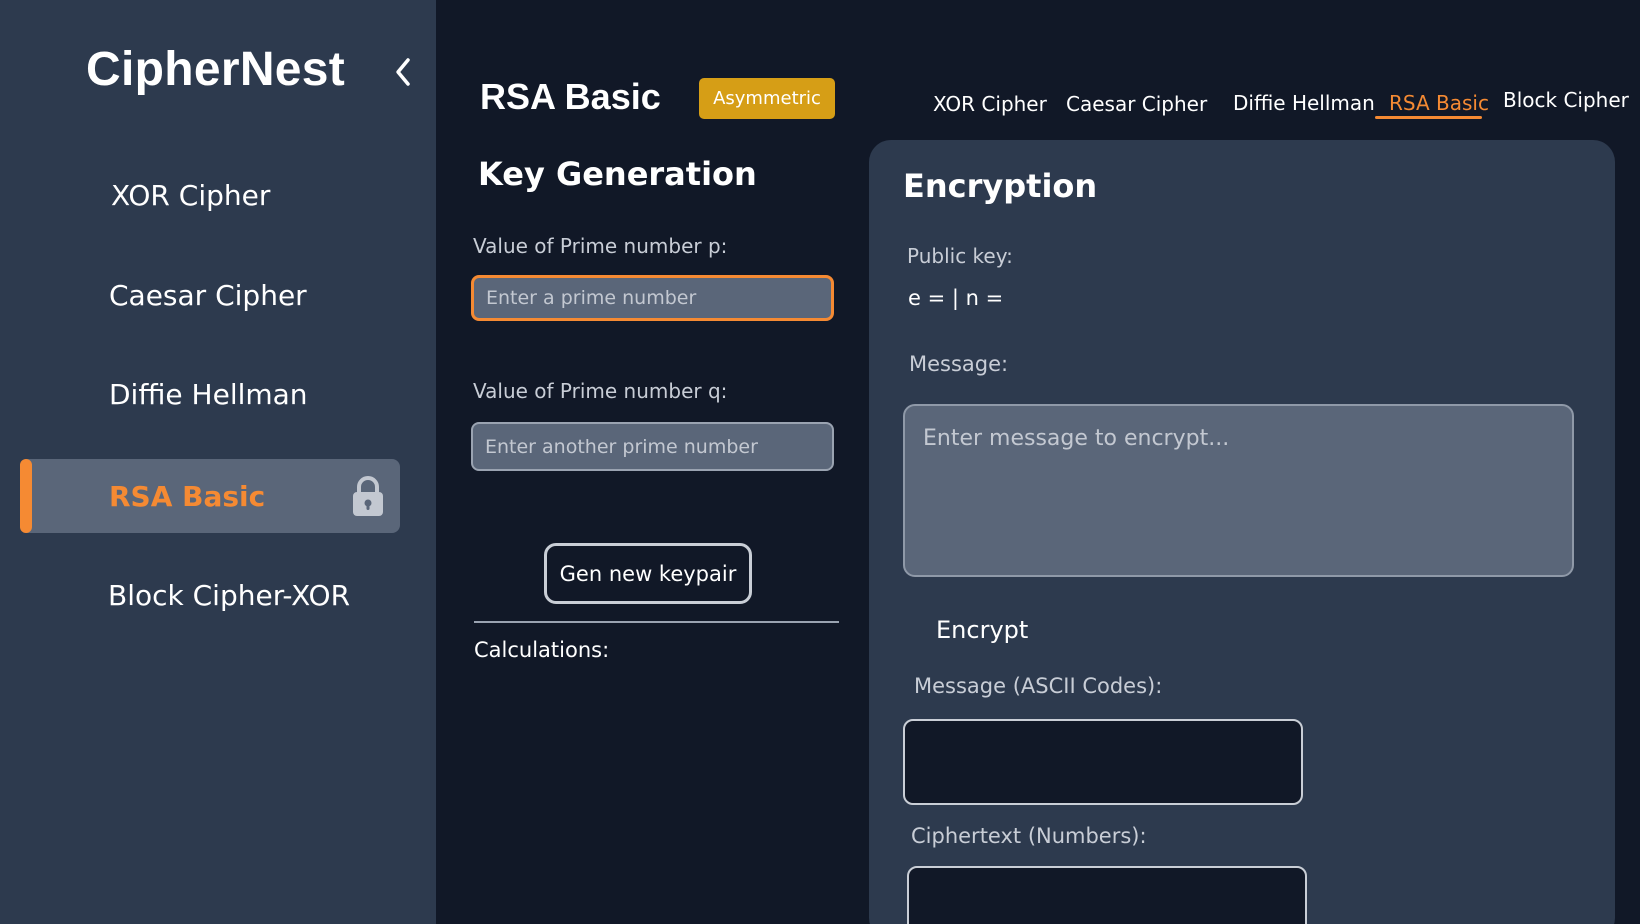 This screenshot has height=924, width=1640. What do you see at coordinates (368, 496) in the screenshot?
I see `lock-icon` at bounding box center [368, 496].